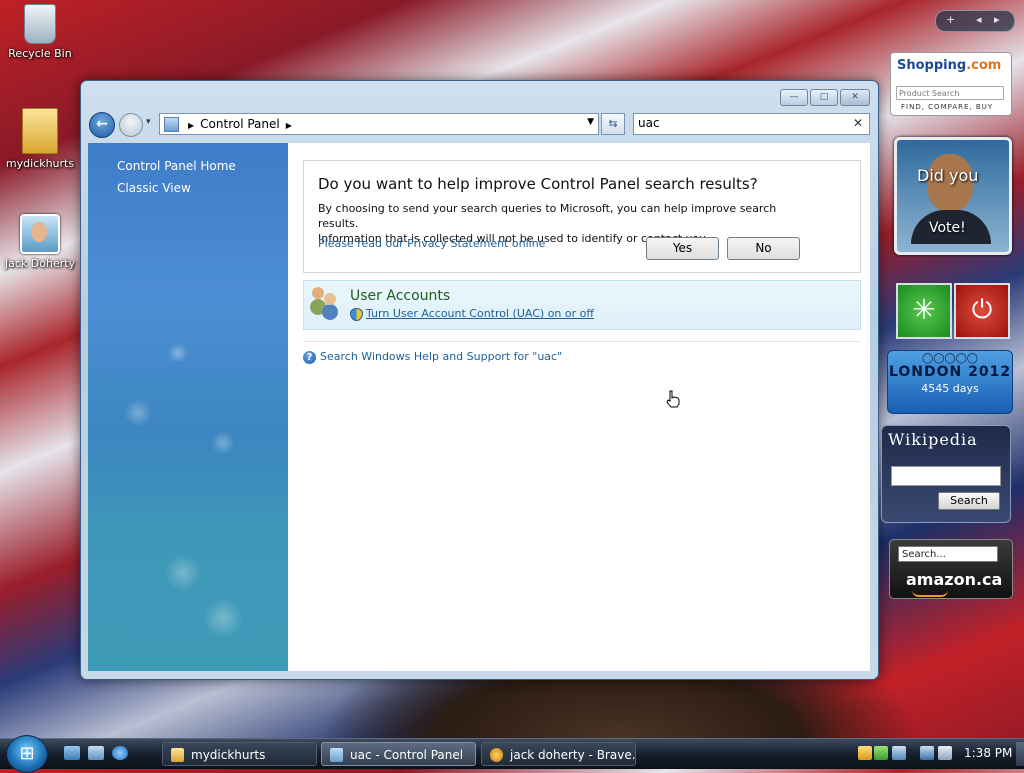  Describe the element at coordinates (951, 569) in the screenshot. I see `amazon-gadget: Search... amazon.ca` at that location.